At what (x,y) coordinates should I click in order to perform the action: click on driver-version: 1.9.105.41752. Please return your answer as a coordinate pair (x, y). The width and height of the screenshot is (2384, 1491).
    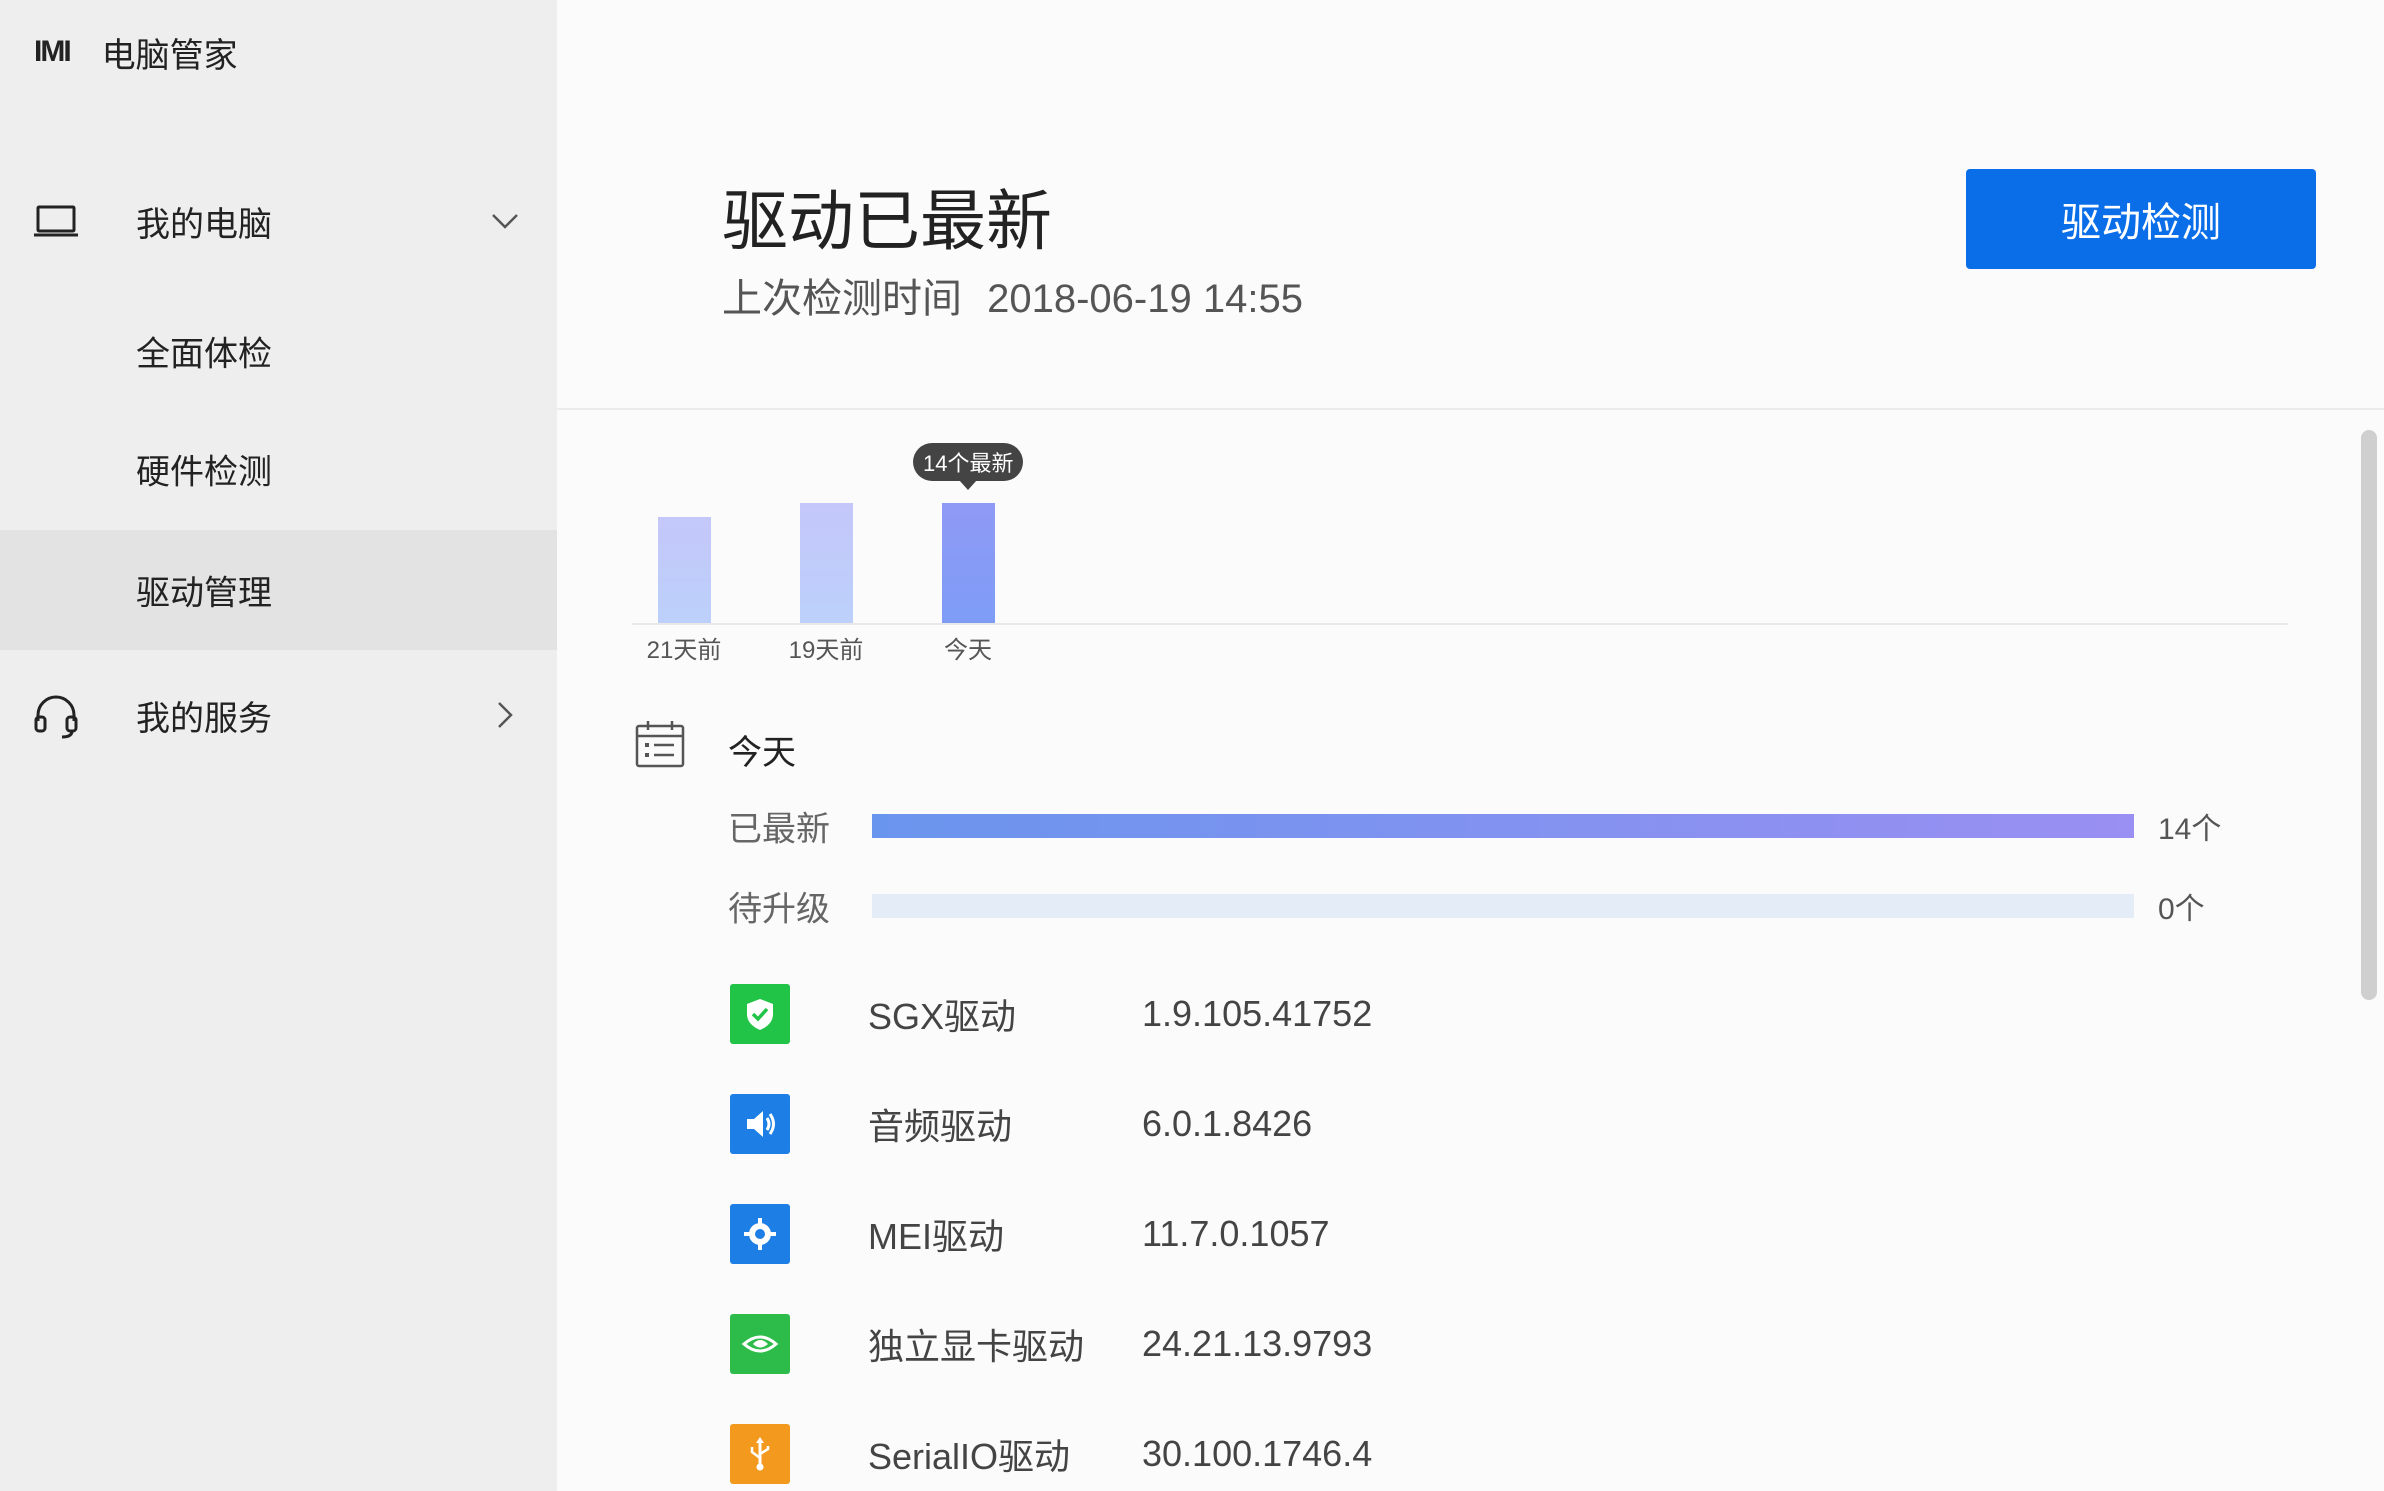
    Looking at the image, I should click on (1257, 1013).